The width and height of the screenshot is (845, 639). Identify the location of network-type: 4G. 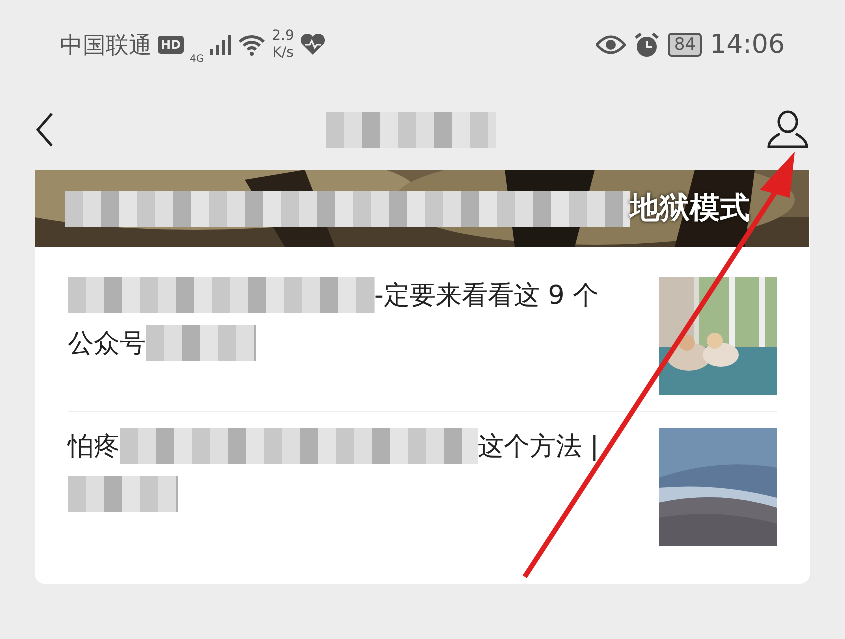
(197, 59).